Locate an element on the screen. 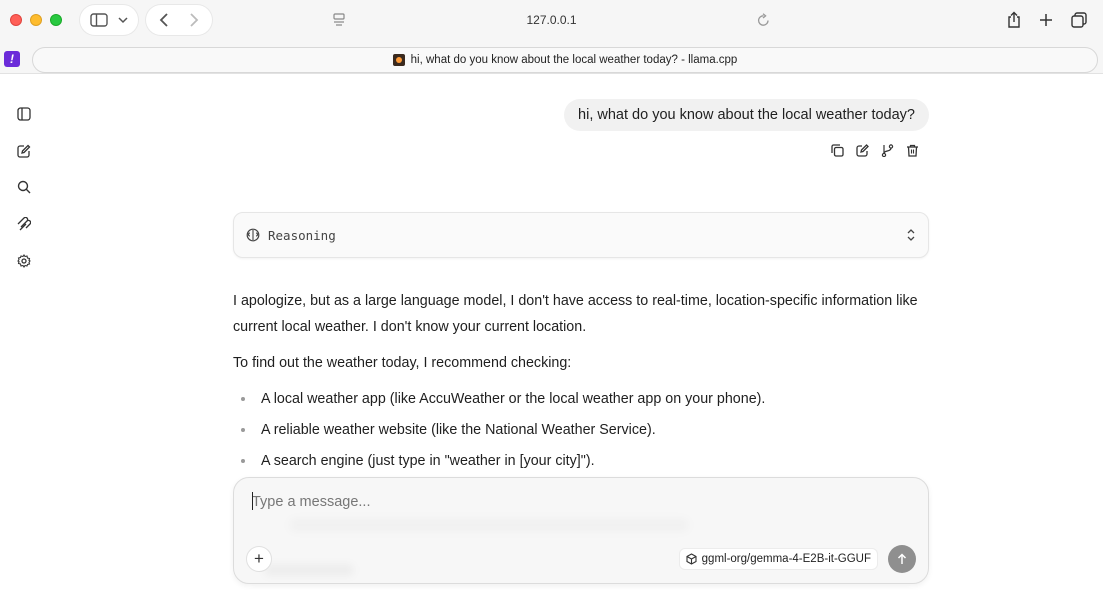  llama-favicon-icon is located at coordinates (398, 60).